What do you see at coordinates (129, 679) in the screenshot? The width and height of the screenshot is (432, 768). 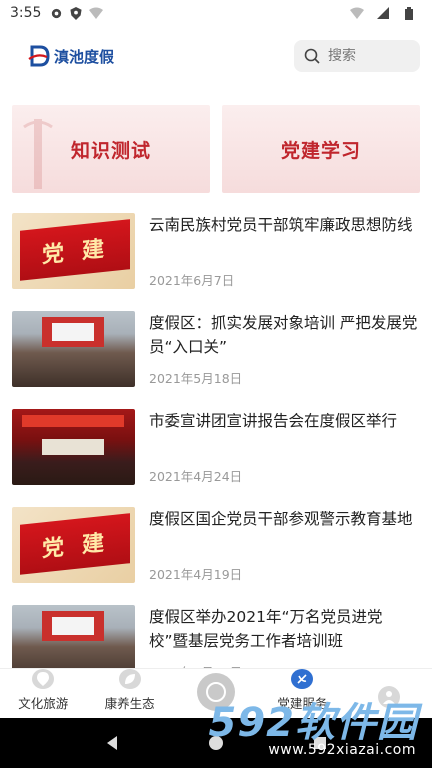 I see `leaf-icon` at bounding box center [129, 679].